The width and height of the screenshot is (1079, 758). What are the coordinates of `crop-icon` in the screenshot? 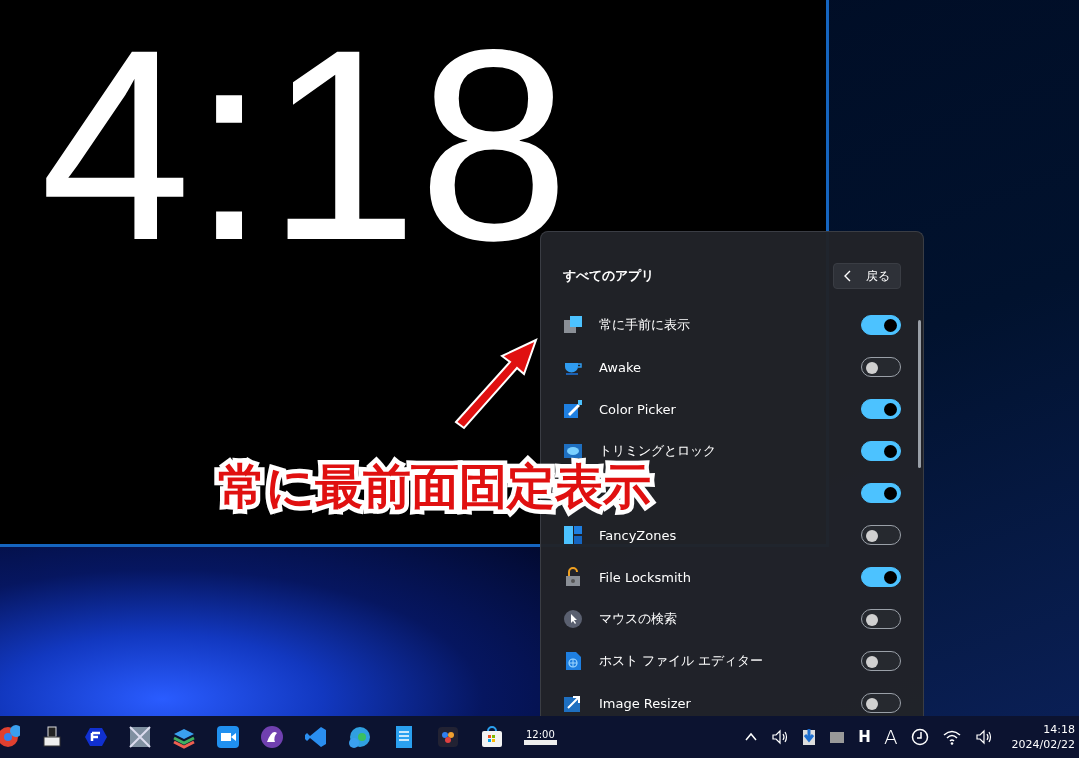 It's located at (573, 451).